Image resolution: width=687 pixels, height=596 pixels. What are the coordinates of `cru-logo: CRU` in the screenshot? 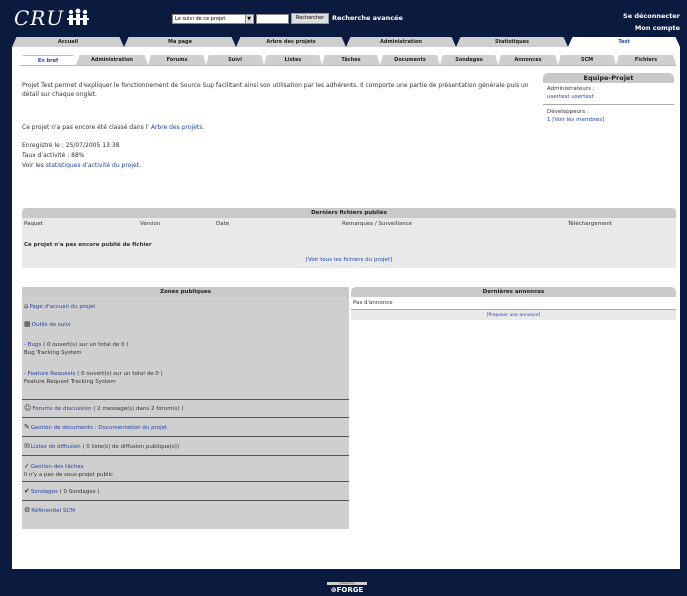 It's located at (39, 18).